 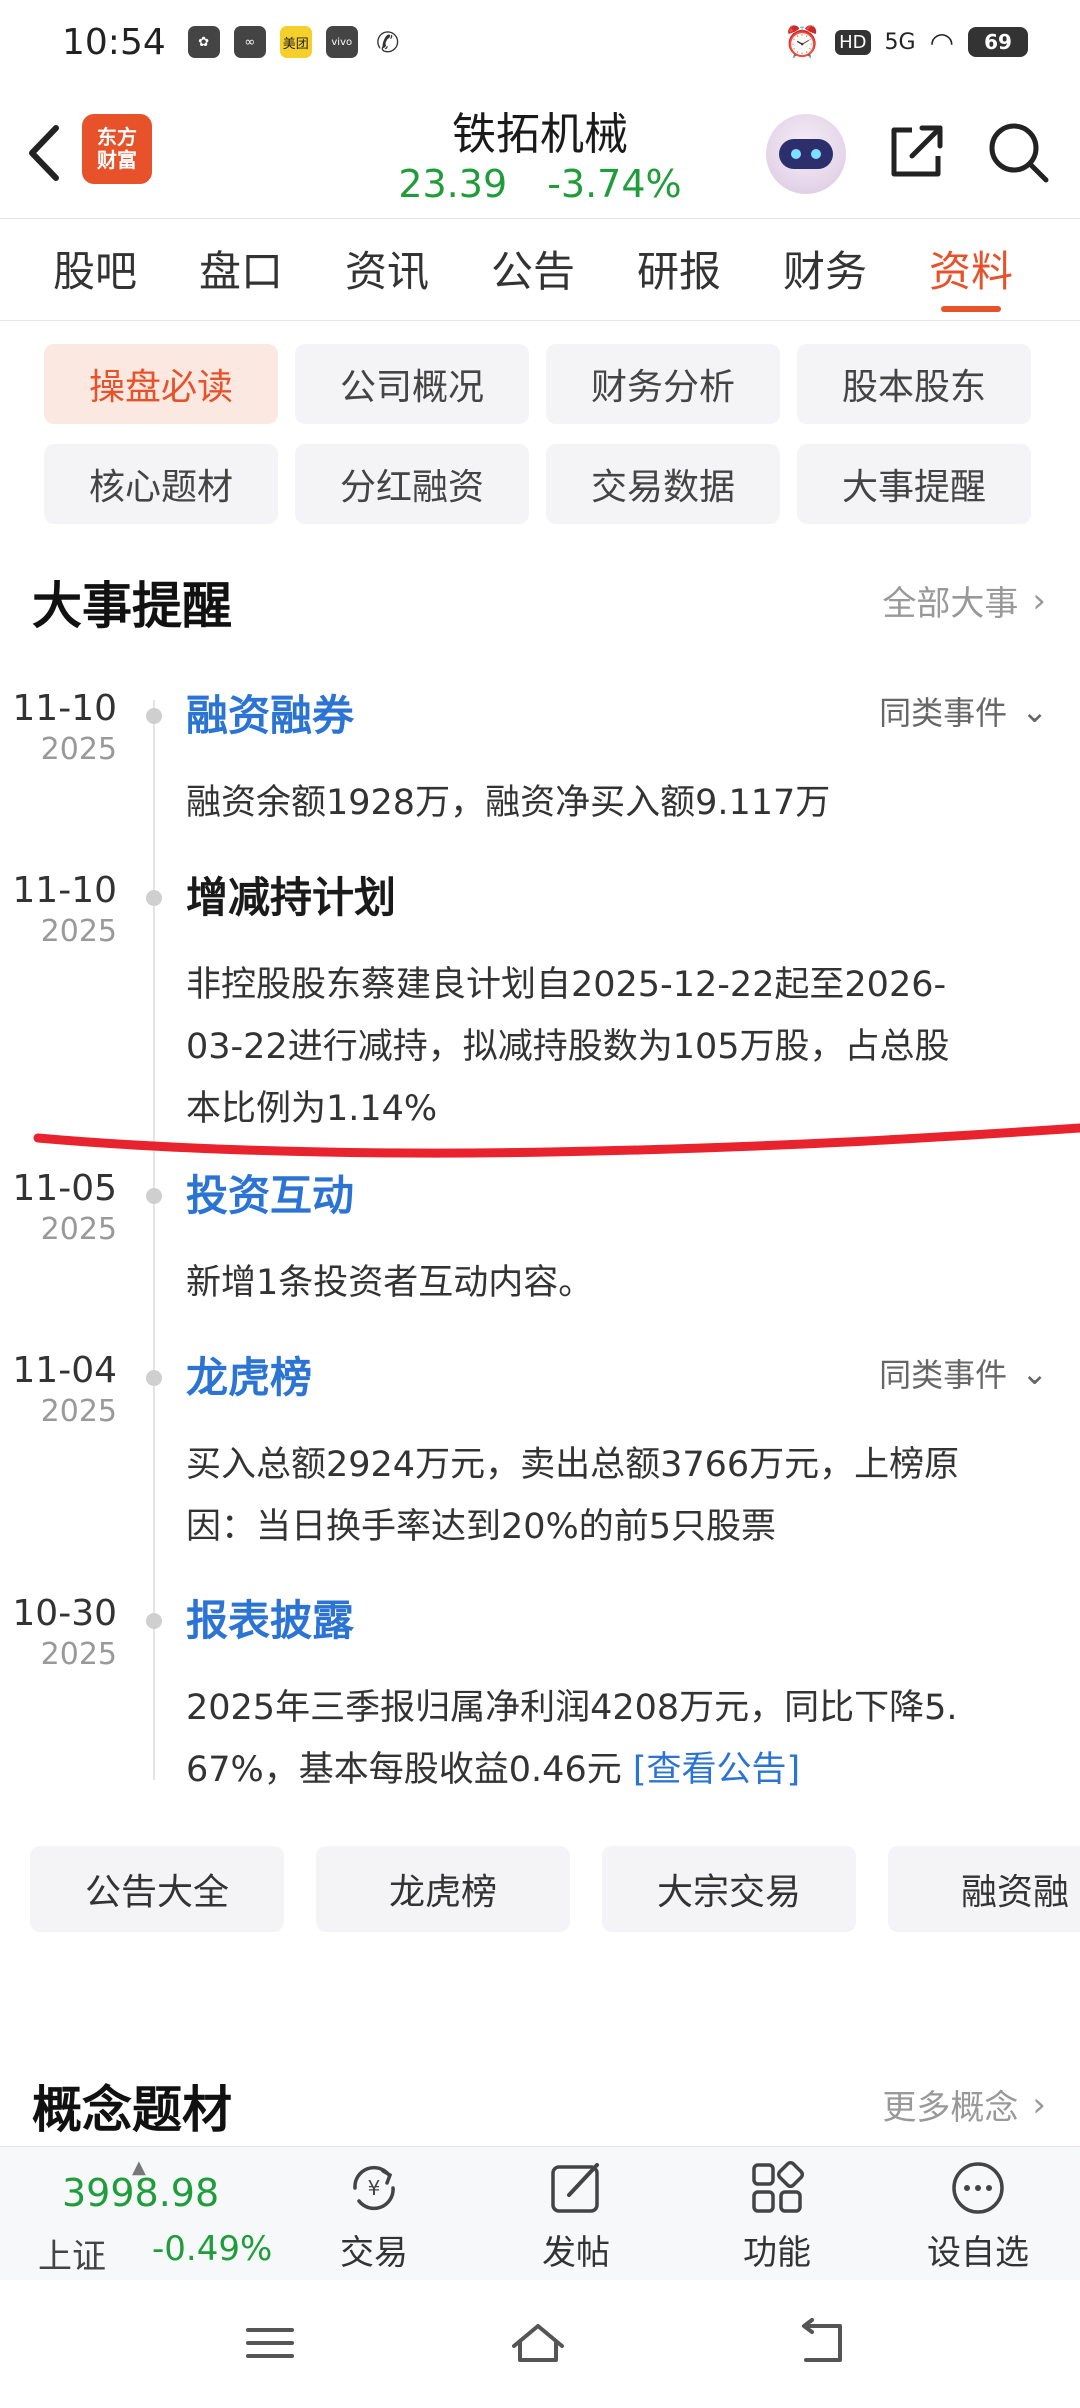 I want to click on event-date: 10-30, so click(x=64, y=1613).